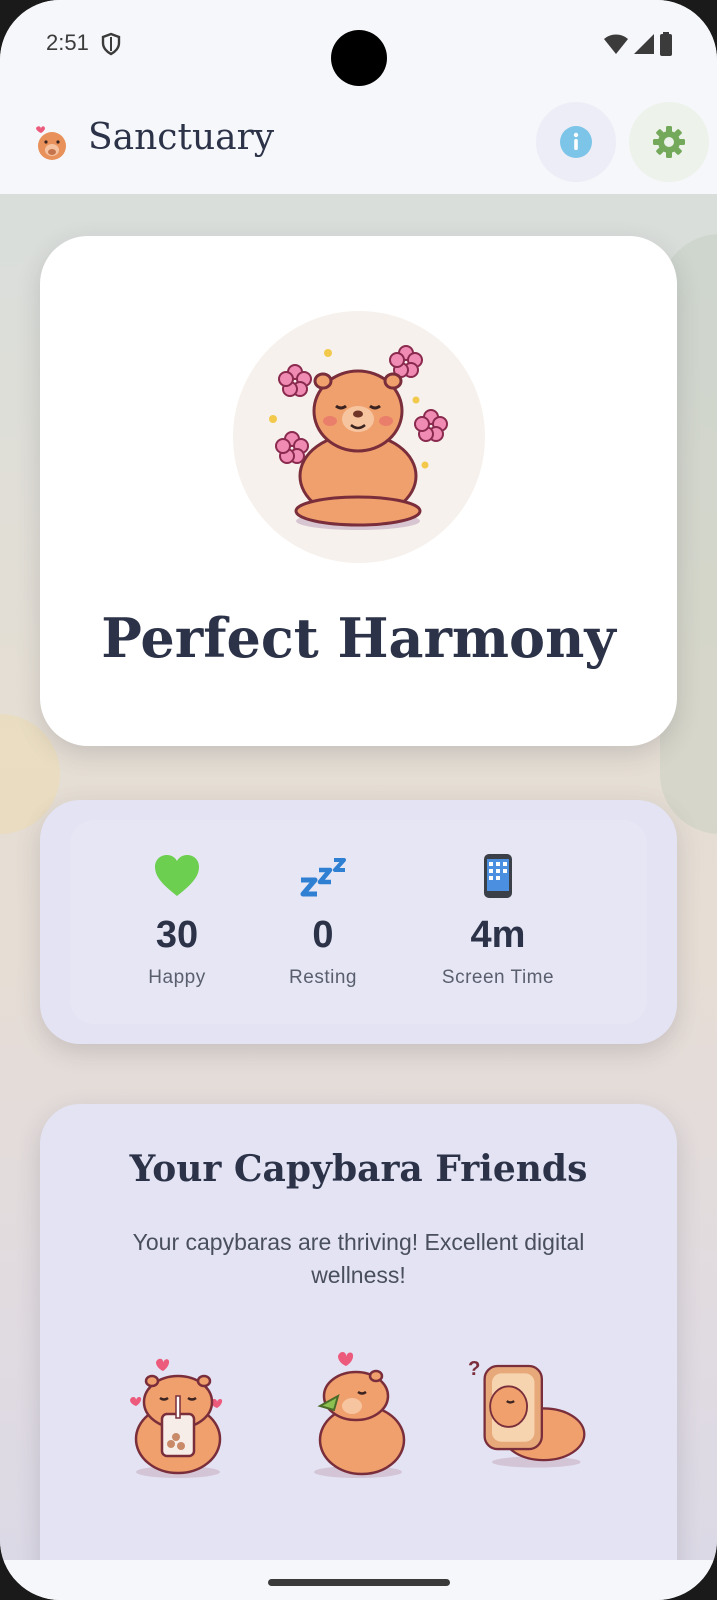 The image size is (717, 1600). I want to click on stat-resting: 0 Resting, so click(323, 919).